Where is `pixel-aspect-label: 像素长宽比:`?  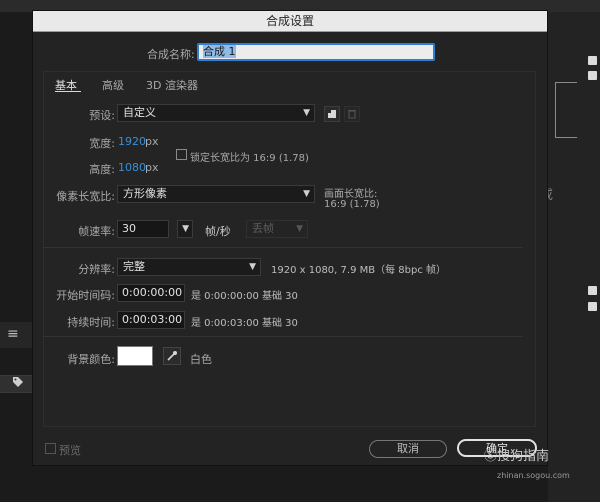 pixel-aspect-label: 像素长宽比: is located at coordinates (85, 196).